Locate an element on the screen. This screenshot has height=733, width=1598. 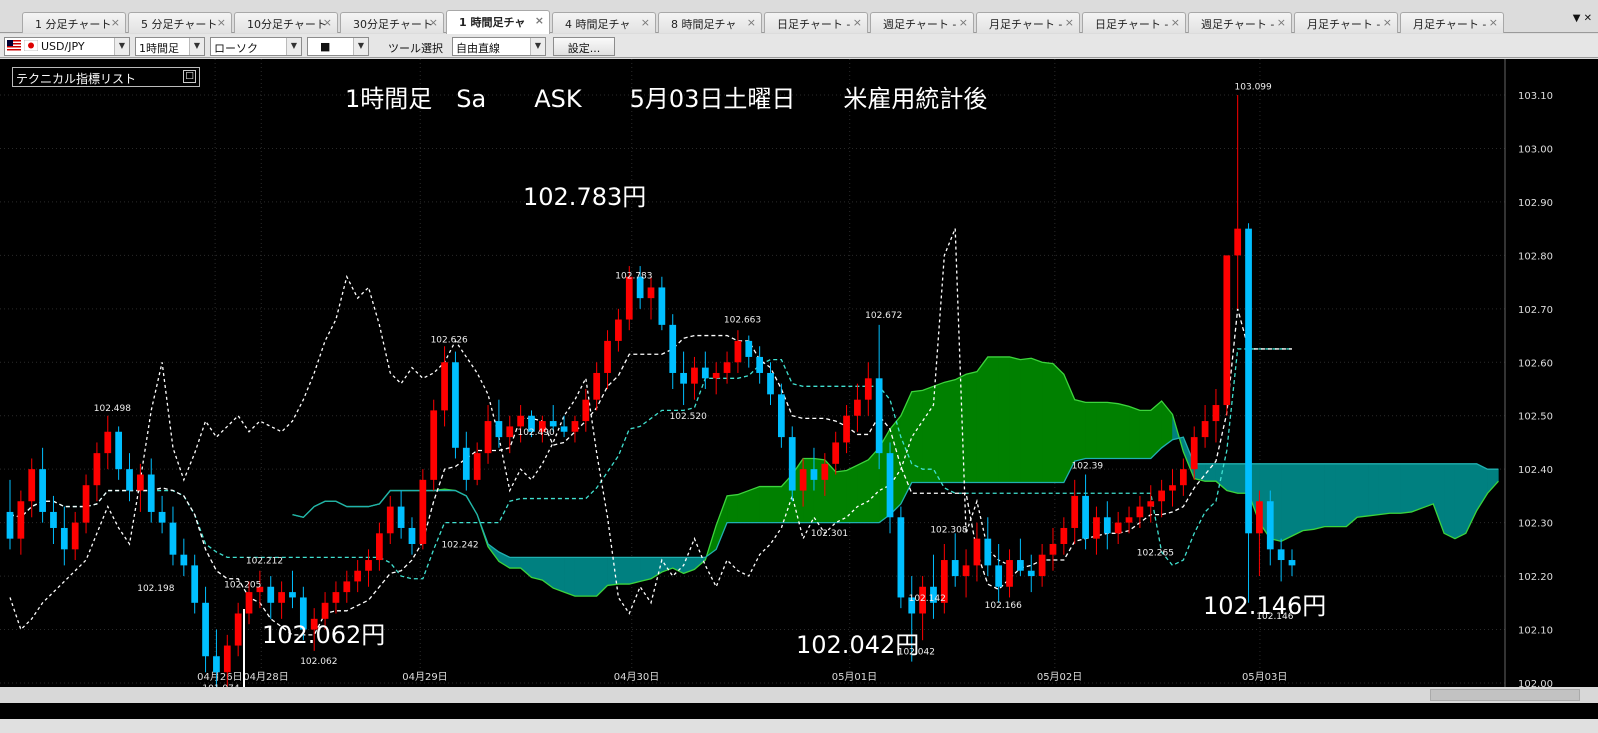
tool-select: 自由直線 ▼ is located at coordinates (499, 46).